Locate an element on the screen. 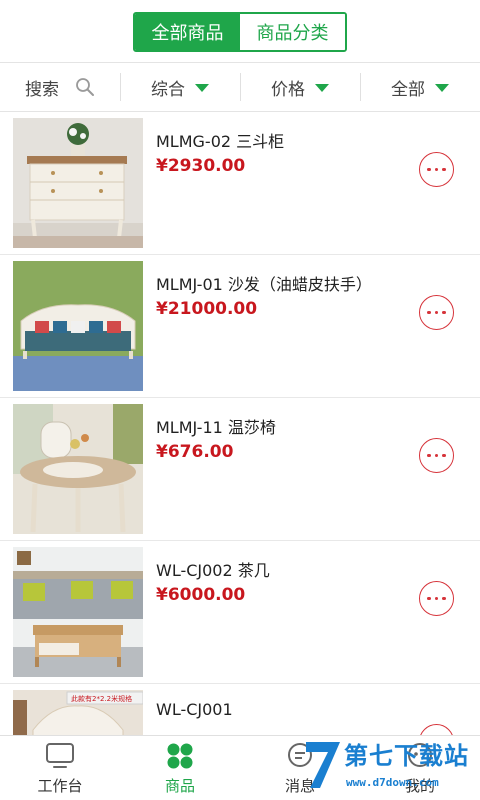  grid-icon is located at coordinates (180, 756).